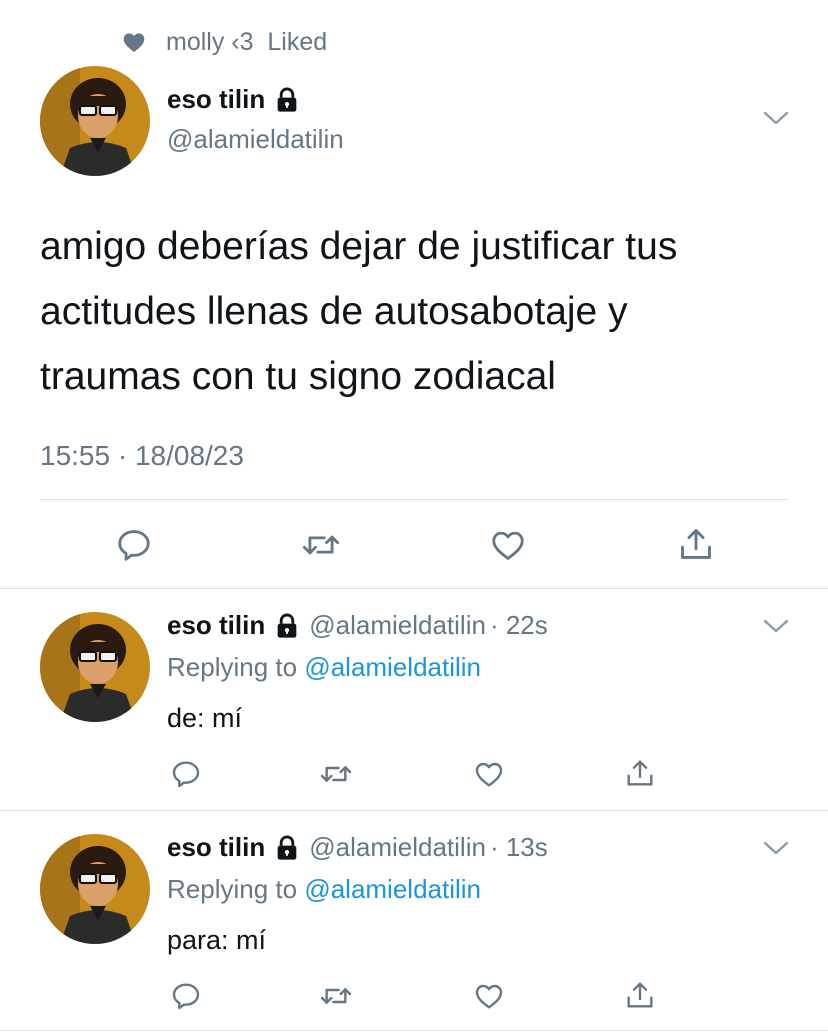  I want to click on tweet-text-line: traumas con tu signo zodiacal, so click(298, 376).